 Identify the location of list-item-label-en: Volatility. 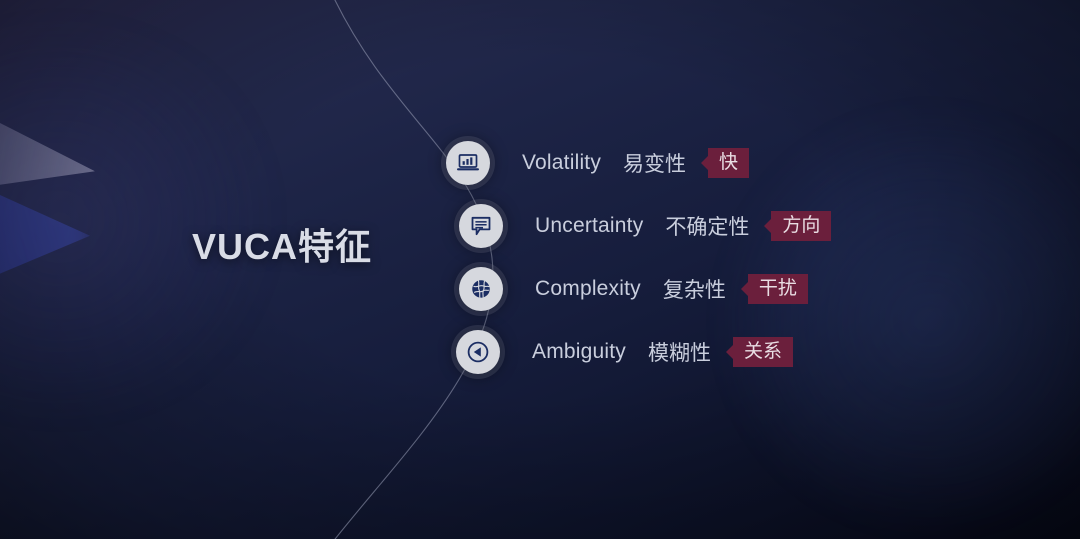
(562, 162).